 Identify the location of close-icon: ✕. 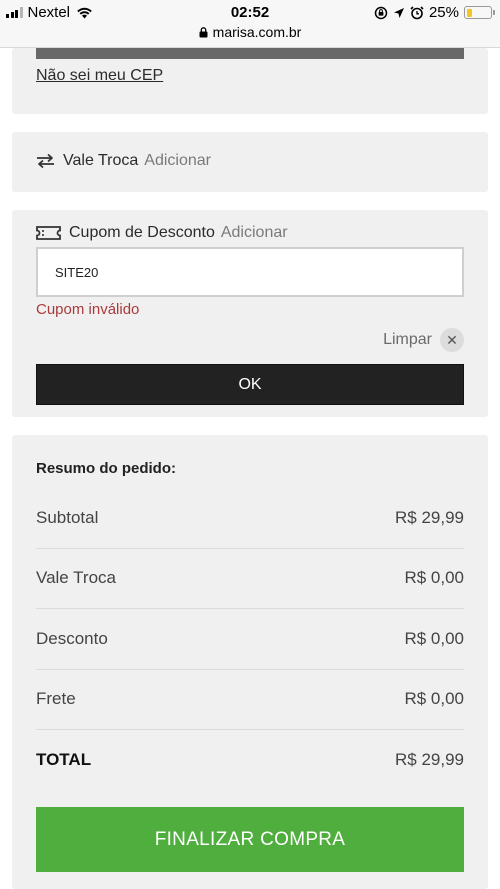
(452, 340).